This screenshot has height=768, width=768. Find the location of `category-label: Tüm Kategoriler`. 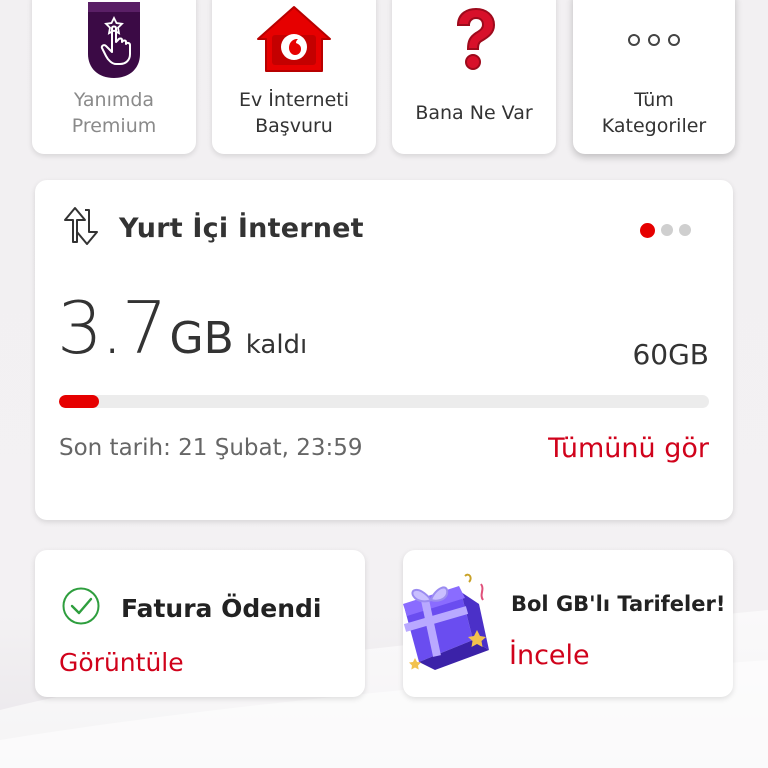

category-label: Tüm Kategoriler is located at coordinates (654, 113).